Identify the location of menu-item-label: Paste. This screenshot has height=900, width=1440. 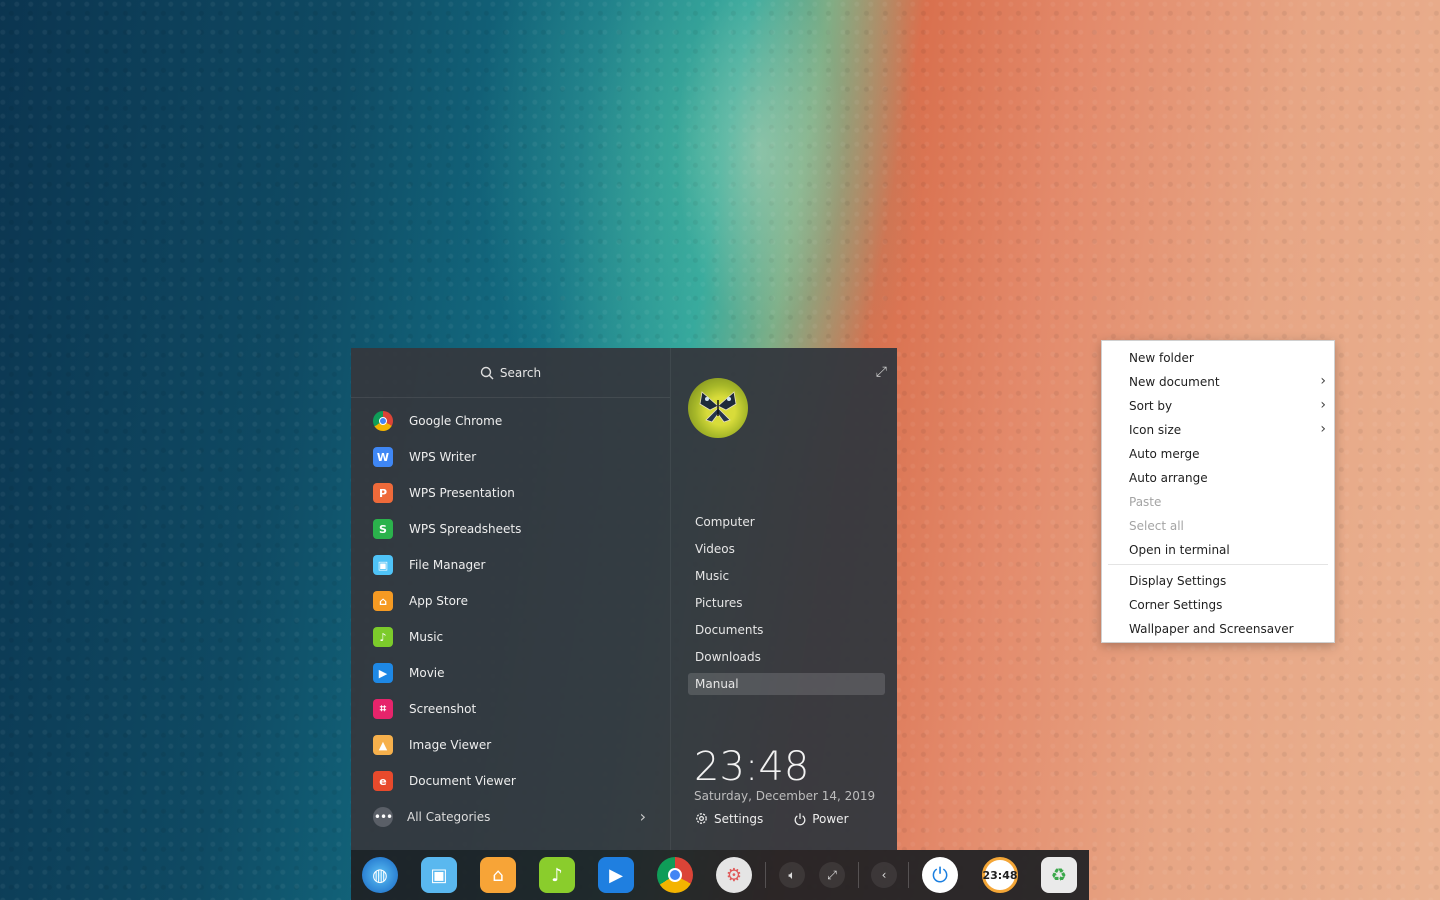
(1145, 502).